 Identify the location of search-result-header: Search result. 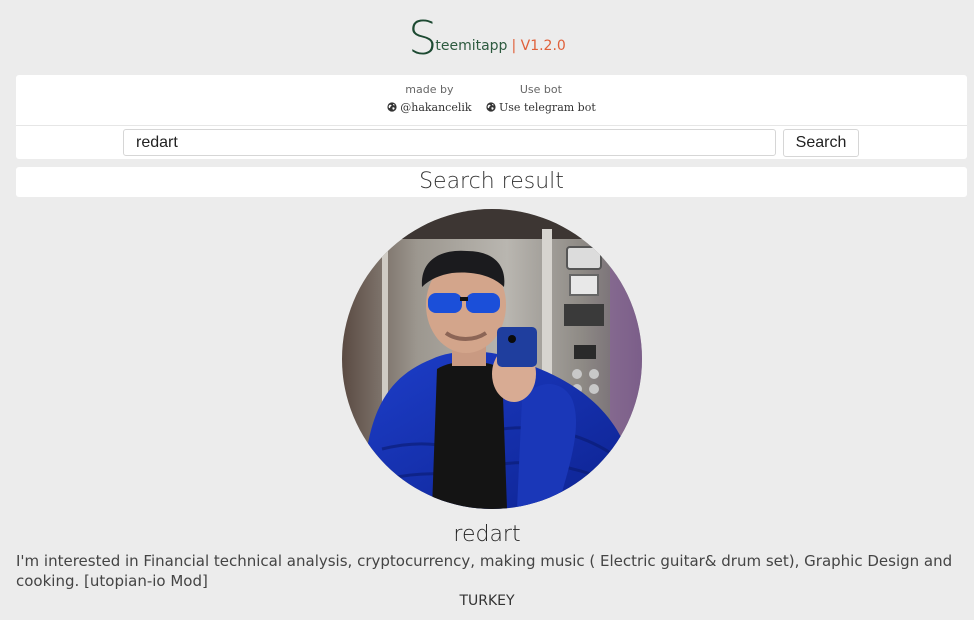
(491, 182).